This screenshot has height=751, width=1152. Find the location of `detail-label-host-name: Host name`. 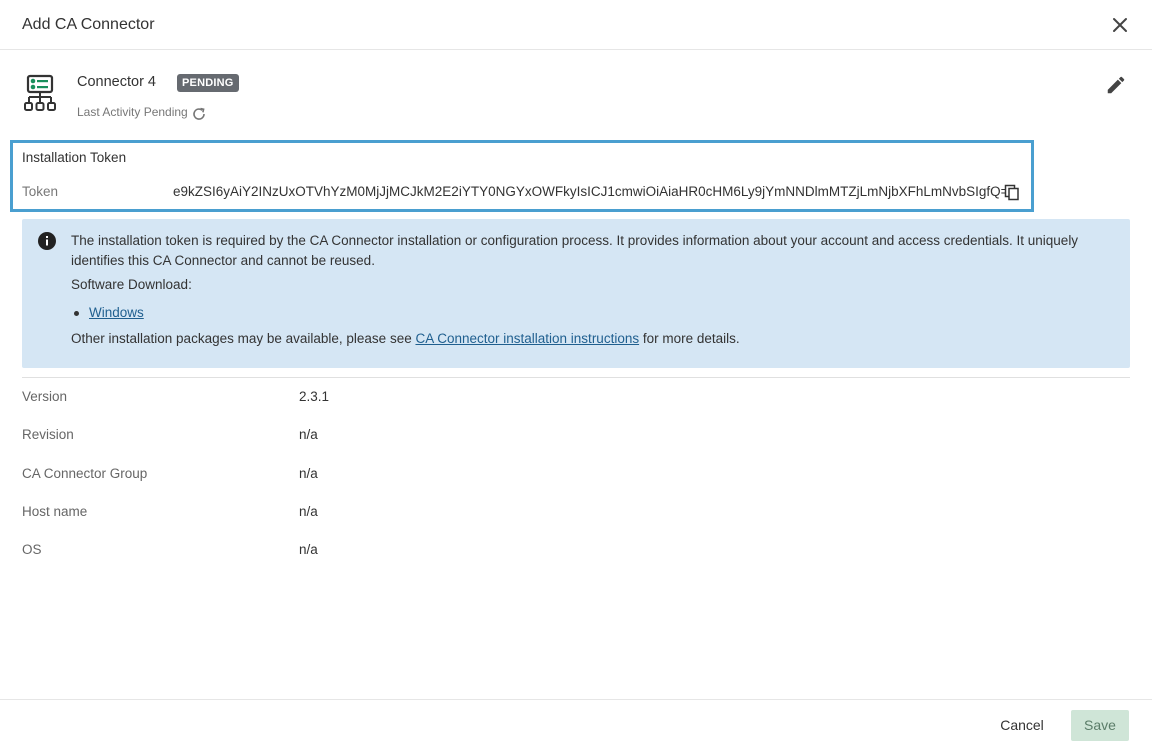

detail-label-host-name: Host name is located at coordinates (55, 511).